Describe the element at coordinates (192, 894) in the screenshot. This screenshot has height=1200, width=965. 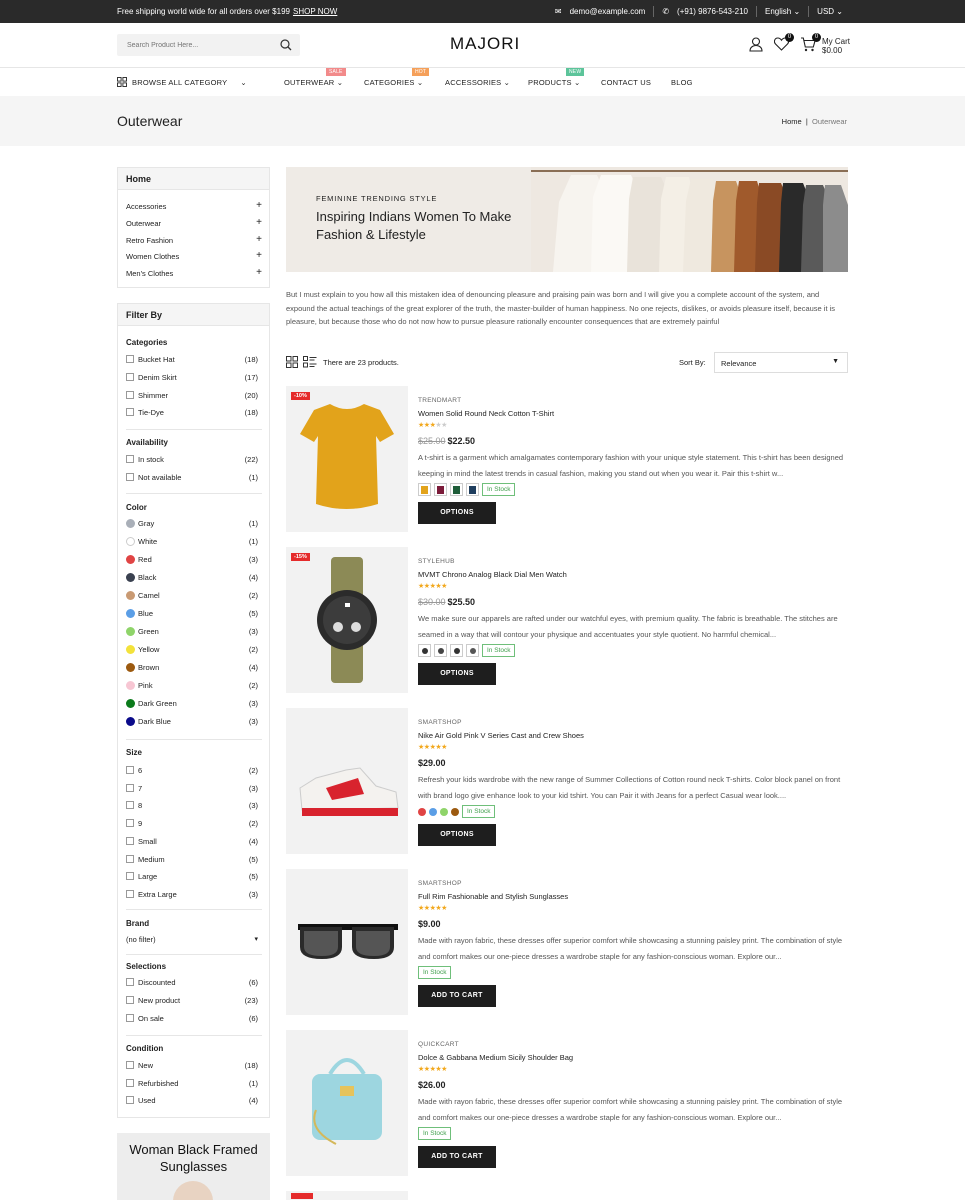
I see `filter-option: Extra Large (3)` at that location.